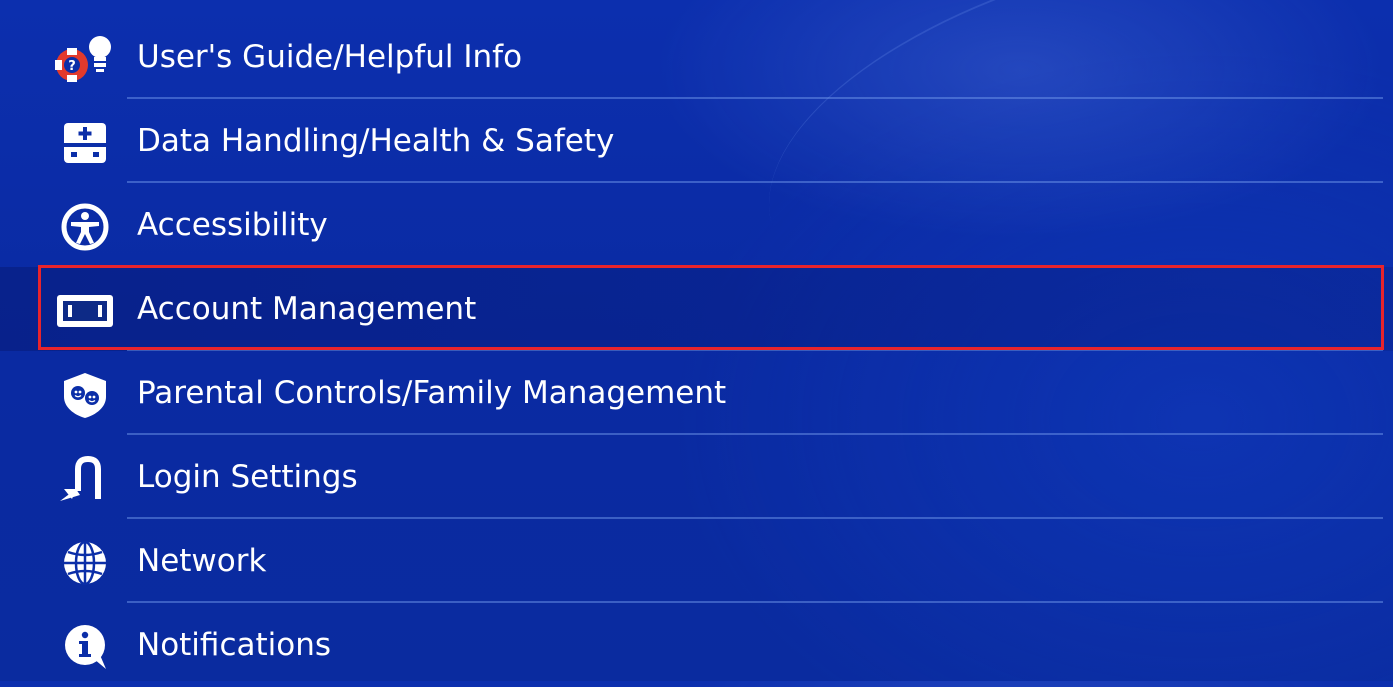  What do you see at coordinates (85, 562) in the screenshot?
I see `globe-icon` at bounding box center [85, 562].